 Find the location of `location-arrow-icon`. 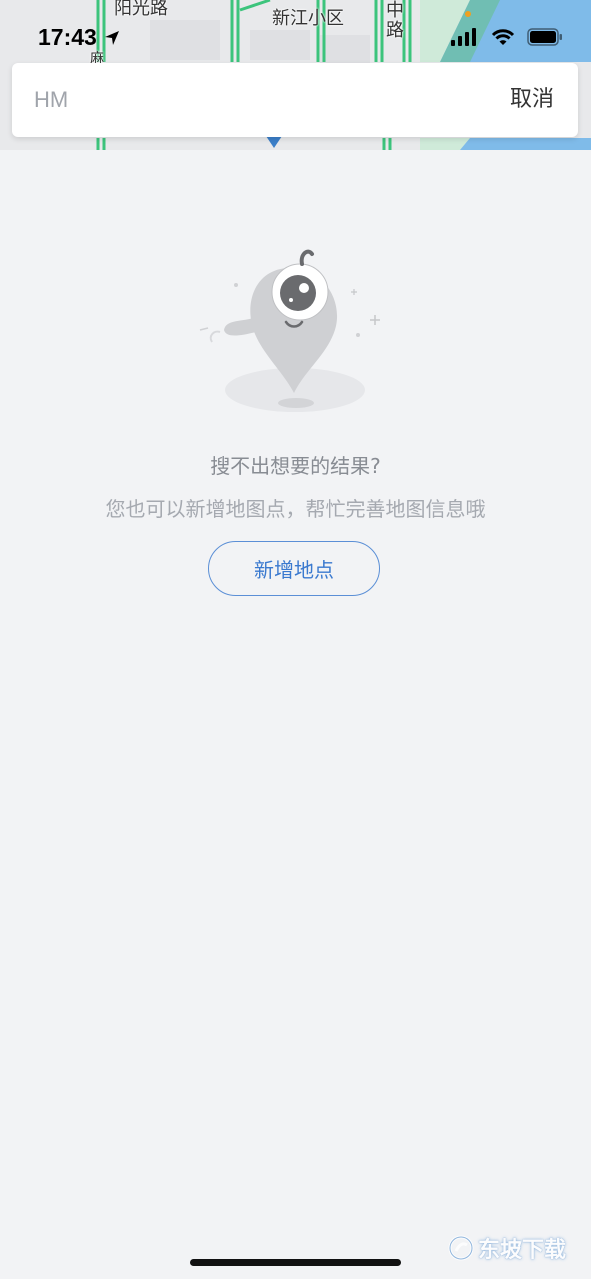

location-arrow-icon is located at coordinates (112, 38).